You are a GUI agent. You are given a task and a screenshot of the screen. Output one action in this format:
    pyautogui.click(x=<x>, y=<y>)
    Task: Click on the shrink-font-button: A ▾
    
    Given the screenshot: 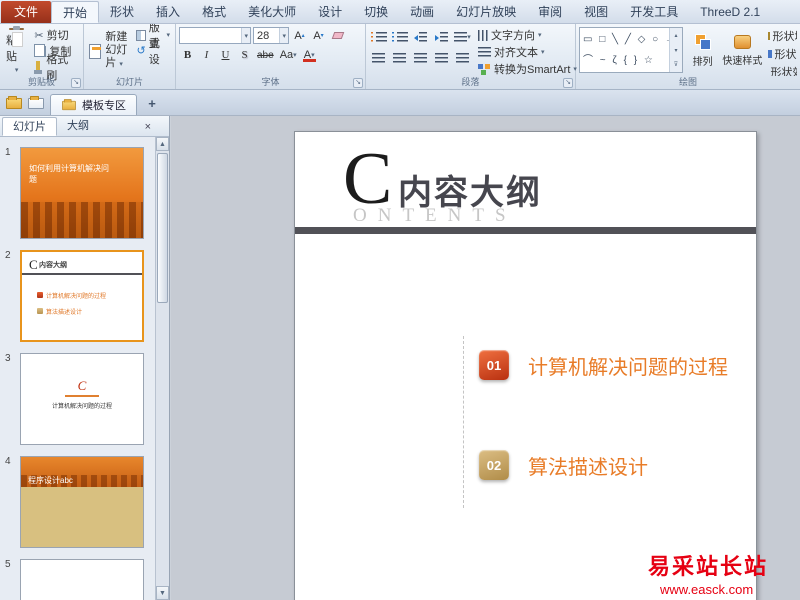 What is the action you would take?
    pyautogui.click(x=318, y=36)
    